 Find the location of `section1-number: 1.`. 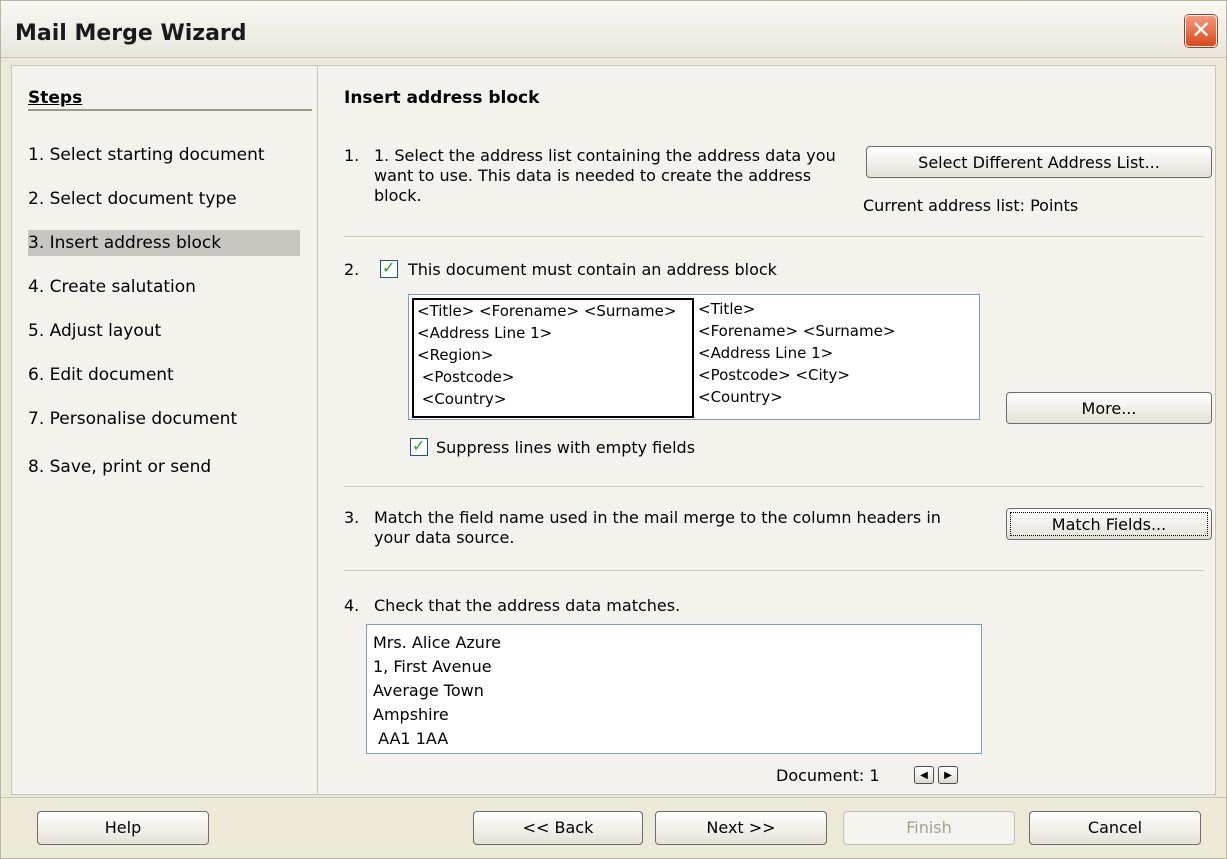

section1-number: 1. is located at coordinates (352, 155).